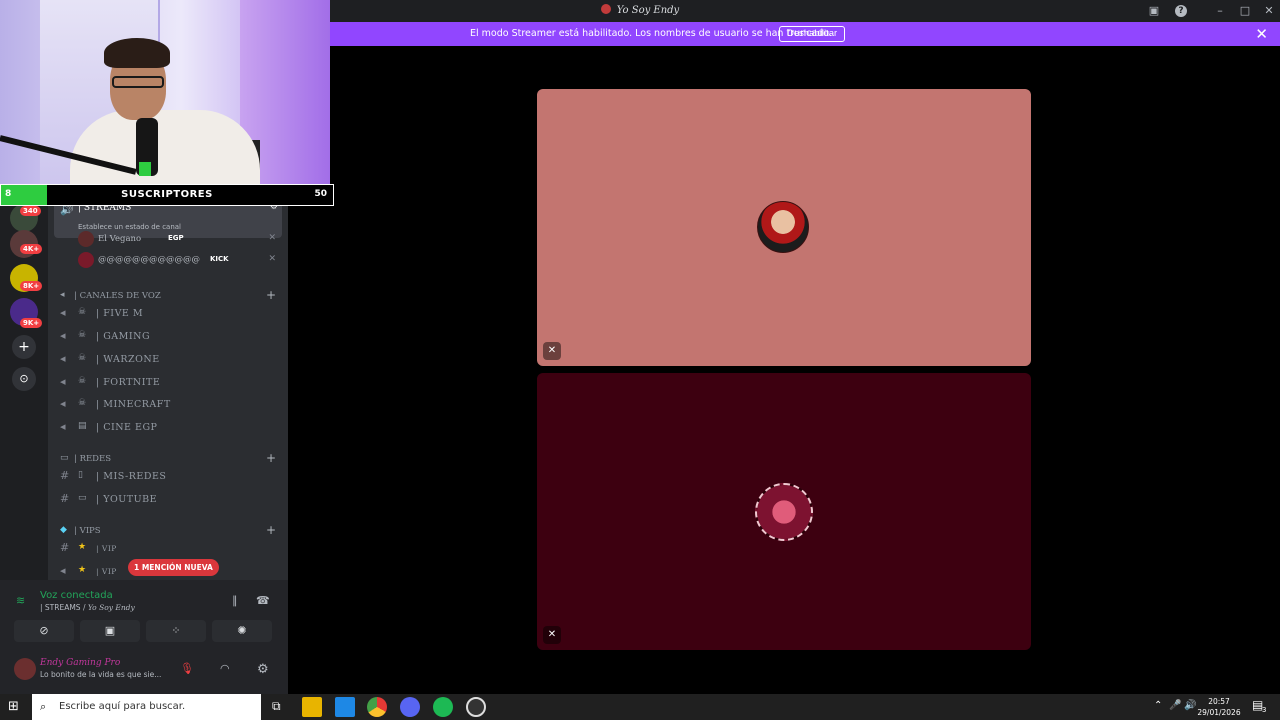 The height and width of the screenshot is (720, 1280). What do you see at coordinates (127, 427) in the screenshot?
I see `channel-label: | CINE EGP` at bounding box center [127, 427].